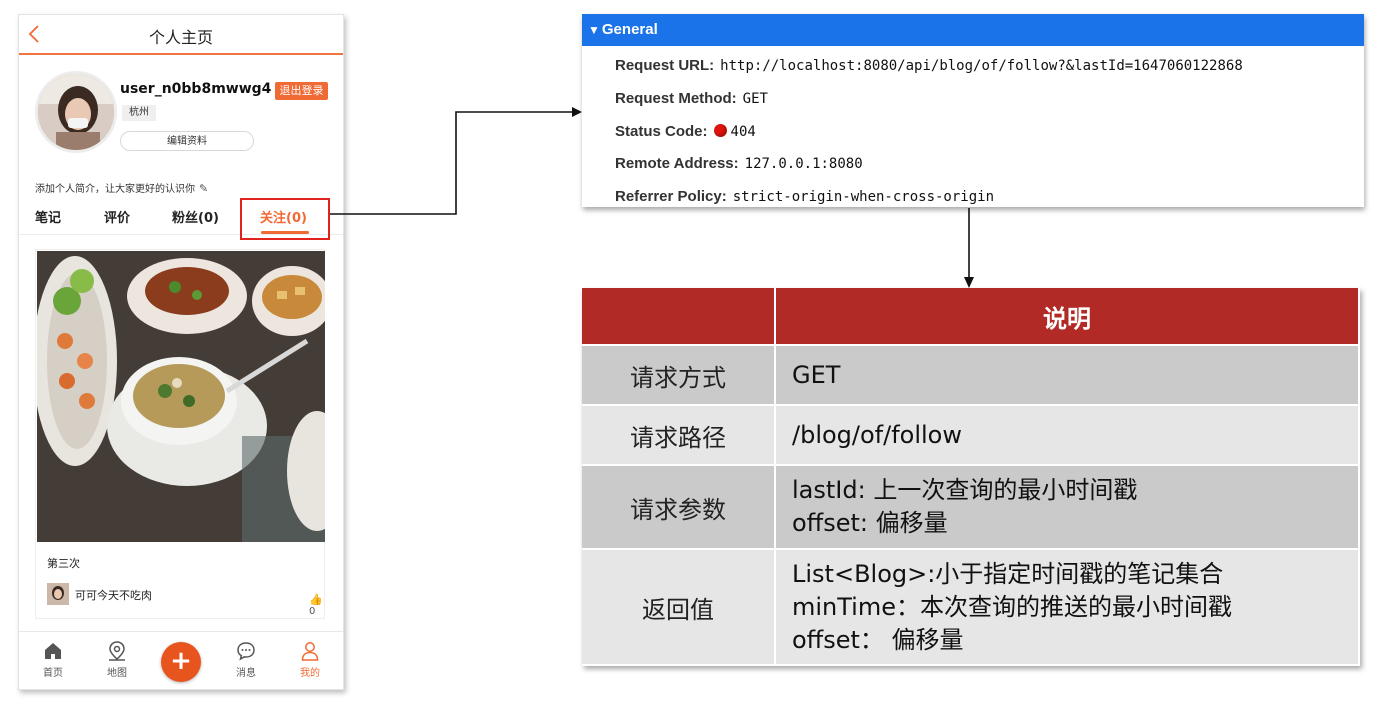 This screenshot has height=710, width=1374. Describe the element at coordinates (1068, 436) in the screenshot. I see `row-value: /blog/of/follow` at that location.